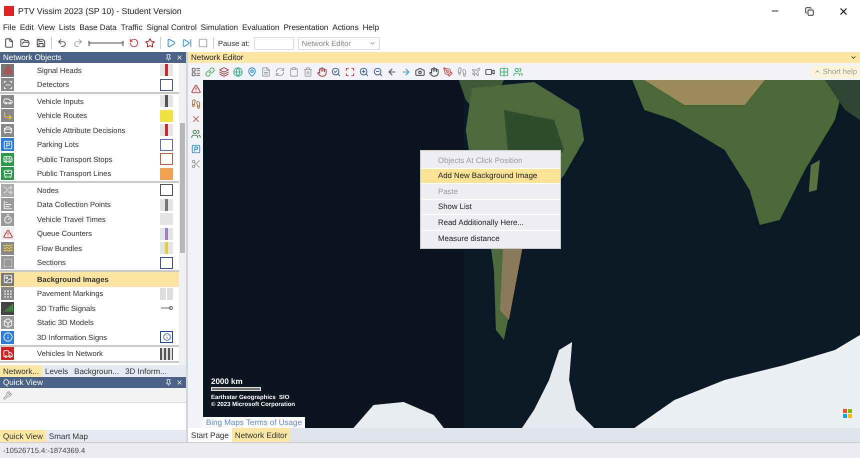 The height and width of the screenshot is (458, 860). What do you see at coordinates (100, 11) in the screenshot?
I see `window-title: PTV Vissim 2023 (SP 10) - Student Version` at bounding box center [100, 11].